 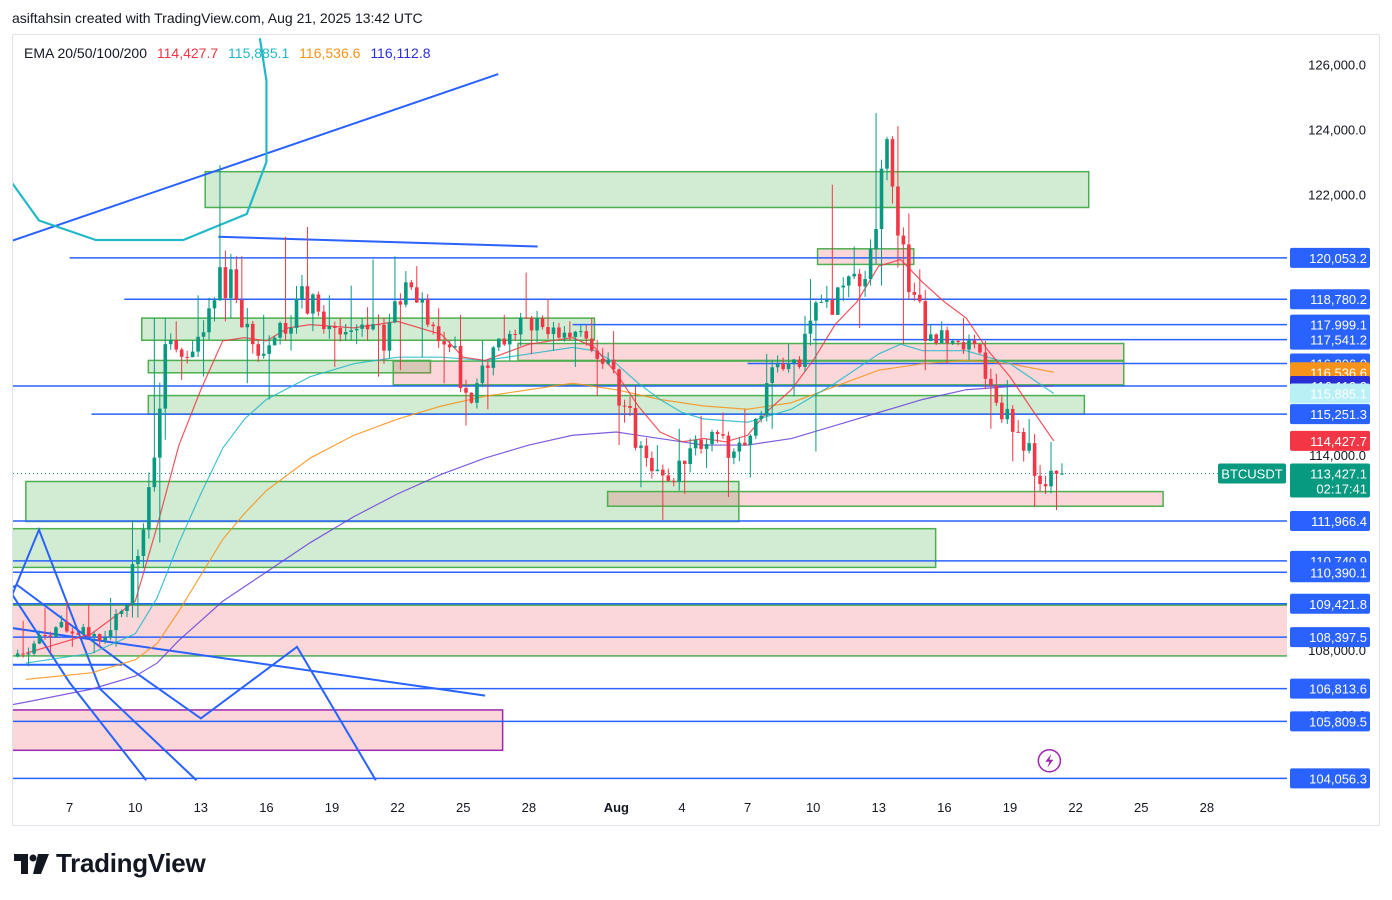 I want to click on x-tick-label-11: 10, so click(x=813, y=807).